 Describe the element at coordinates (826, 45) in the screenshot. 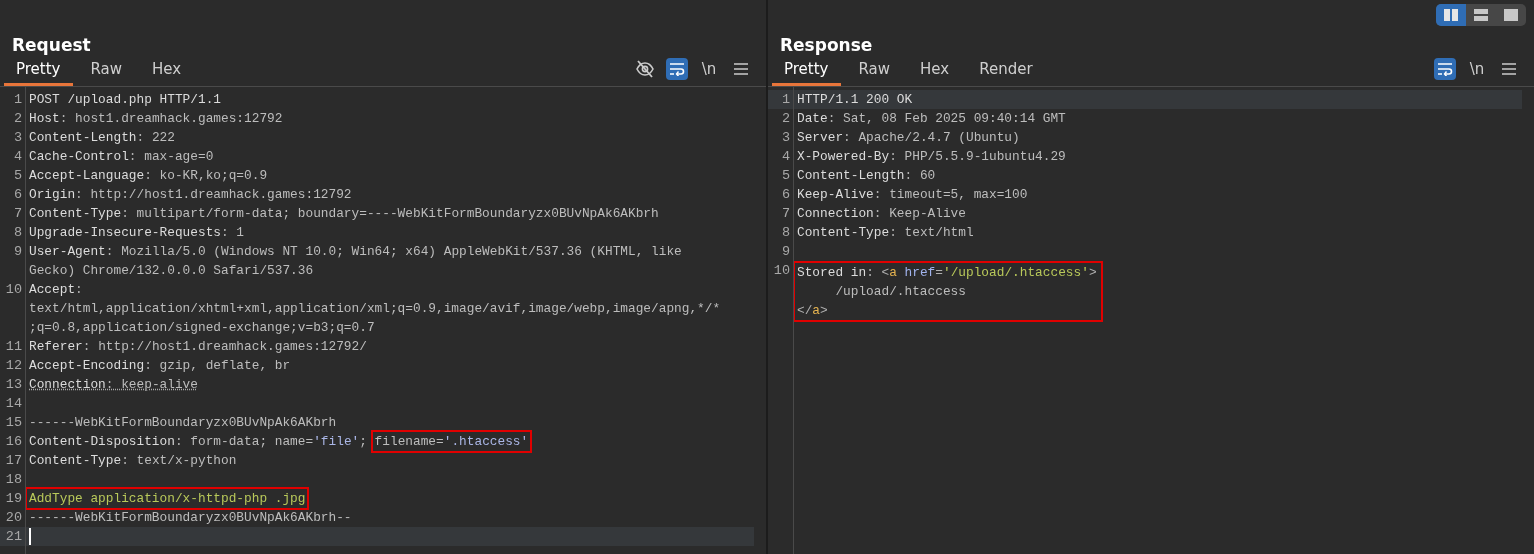

I see `panel-title: Response` at that location.